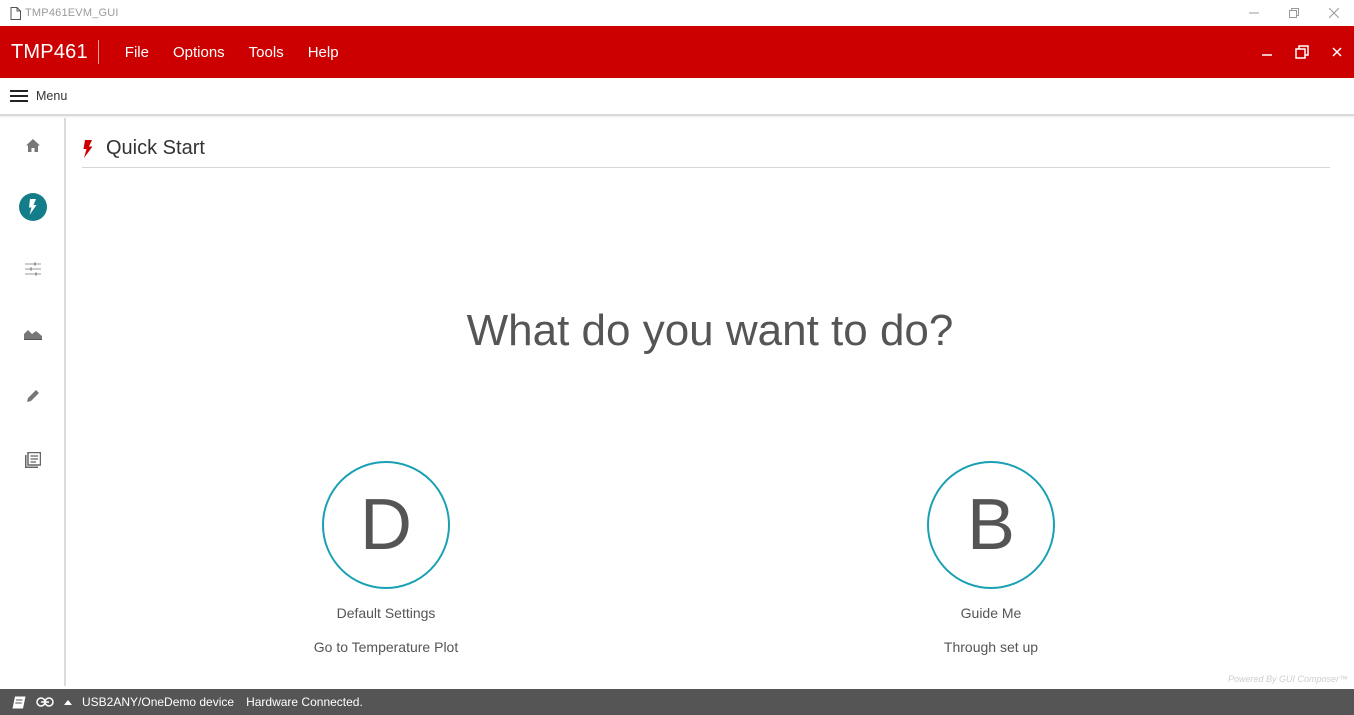 The image size is (1354, 715). What do you see at coordinates (98, 52) in the screenshot?
I see `header-separator` at bounding box center [98, 52].